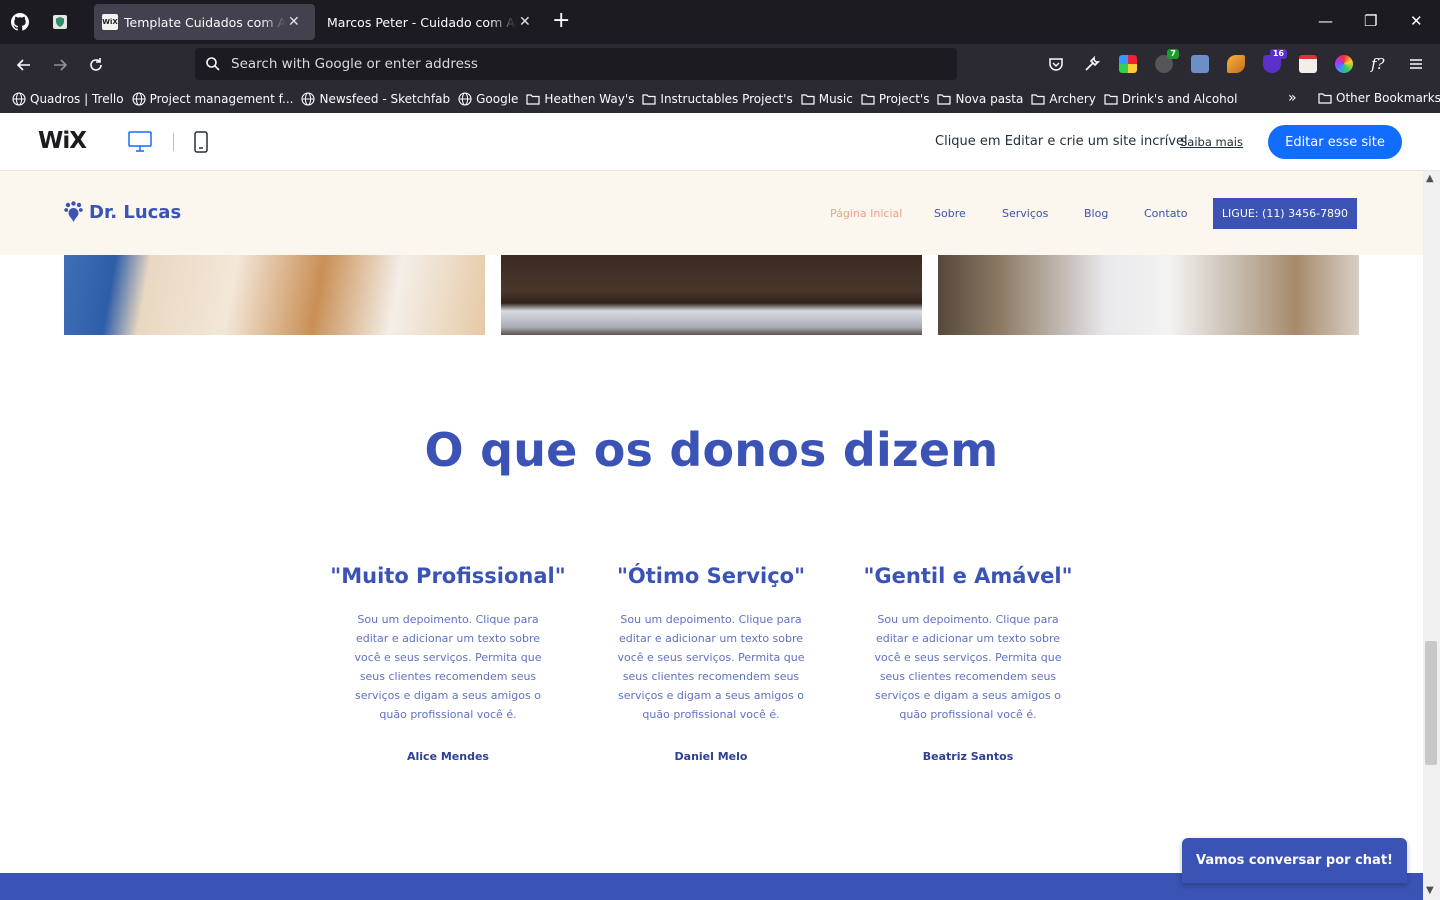 Image resolution: width=1440 pixels, height=900 pixels. I want to click on bookmark-item: Google, so click(488, 99).